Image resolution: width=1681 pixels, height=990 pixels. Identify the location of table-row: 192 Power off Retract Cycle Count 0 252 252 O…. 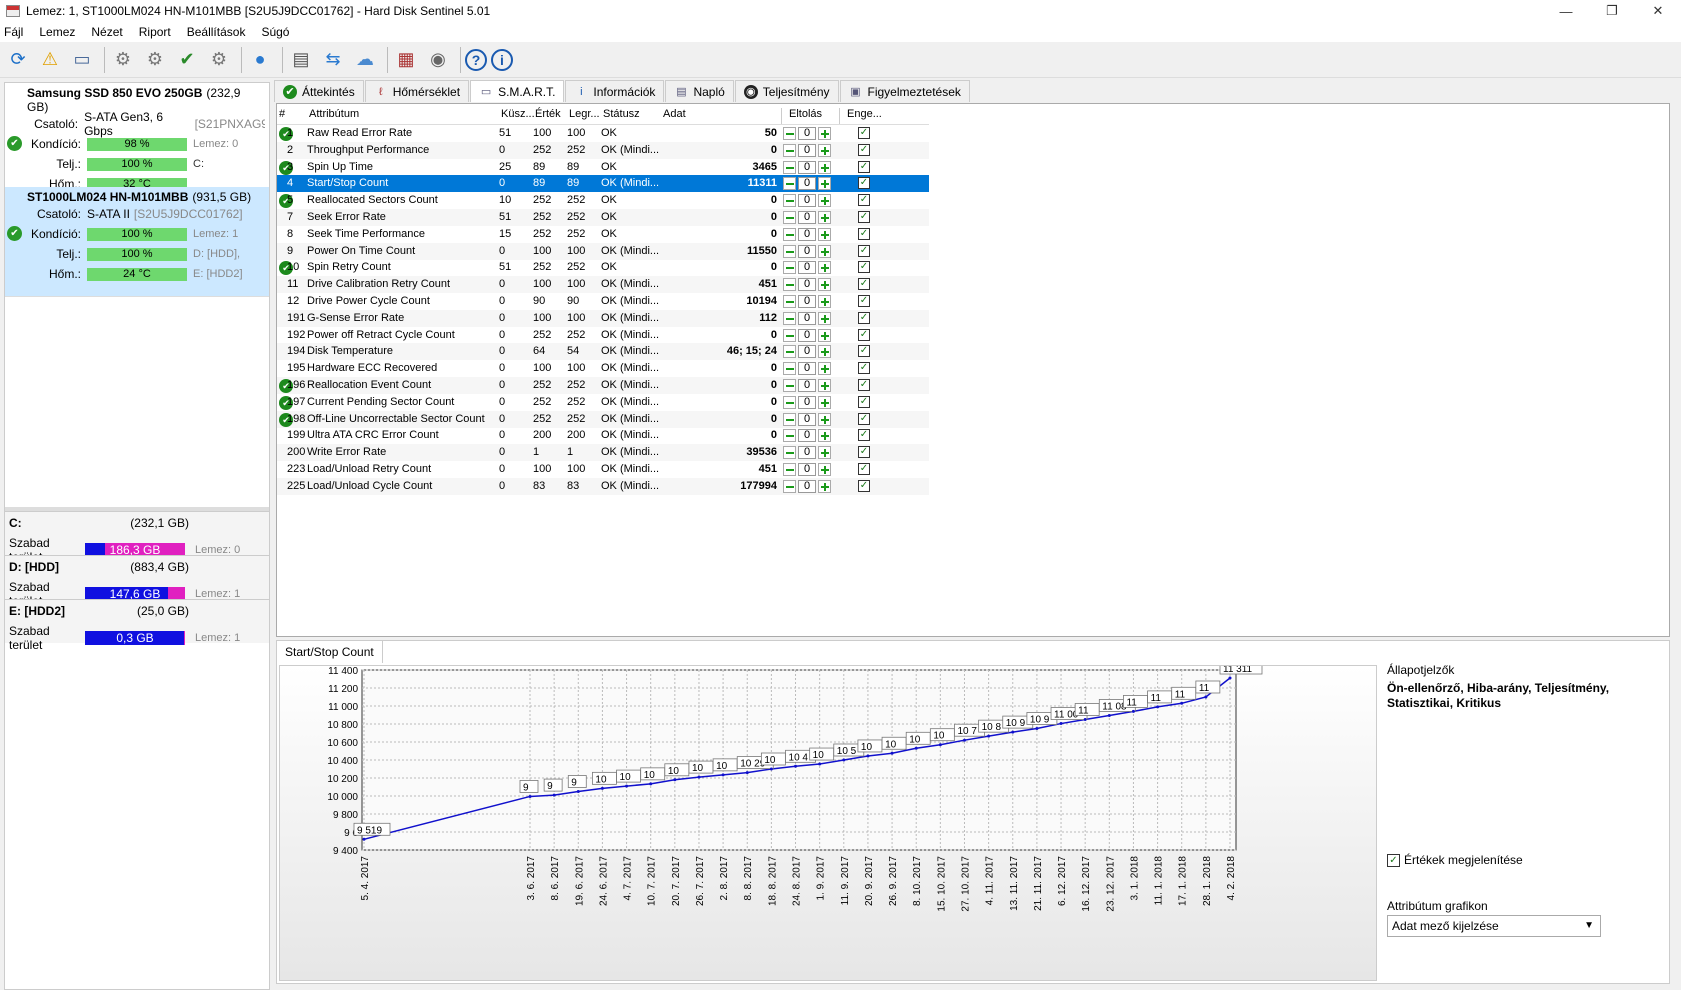
(603, 335).